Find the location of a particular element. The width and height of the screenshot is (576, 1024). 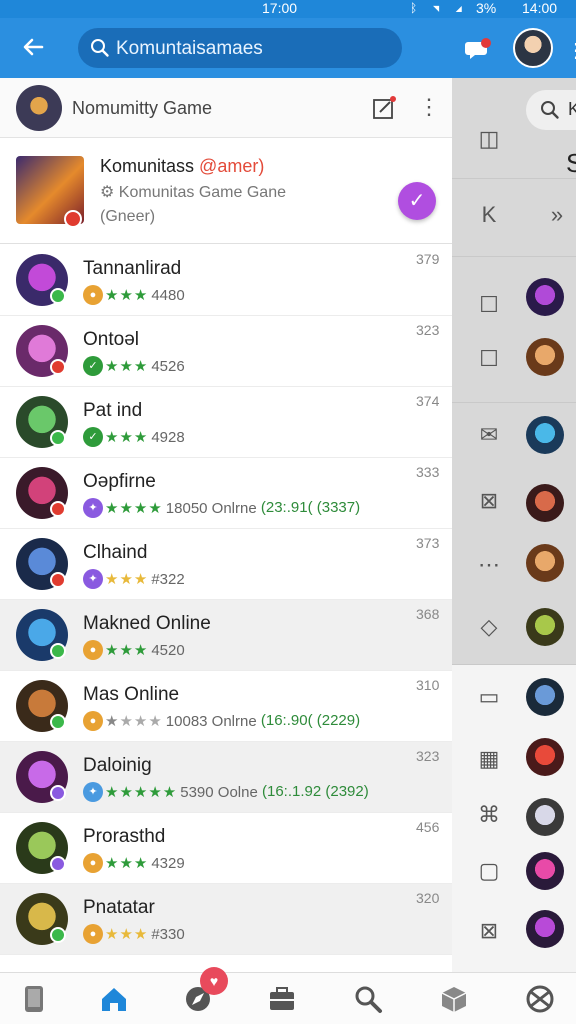

double-chevron-icon: » is located at coordinates (557, 215).